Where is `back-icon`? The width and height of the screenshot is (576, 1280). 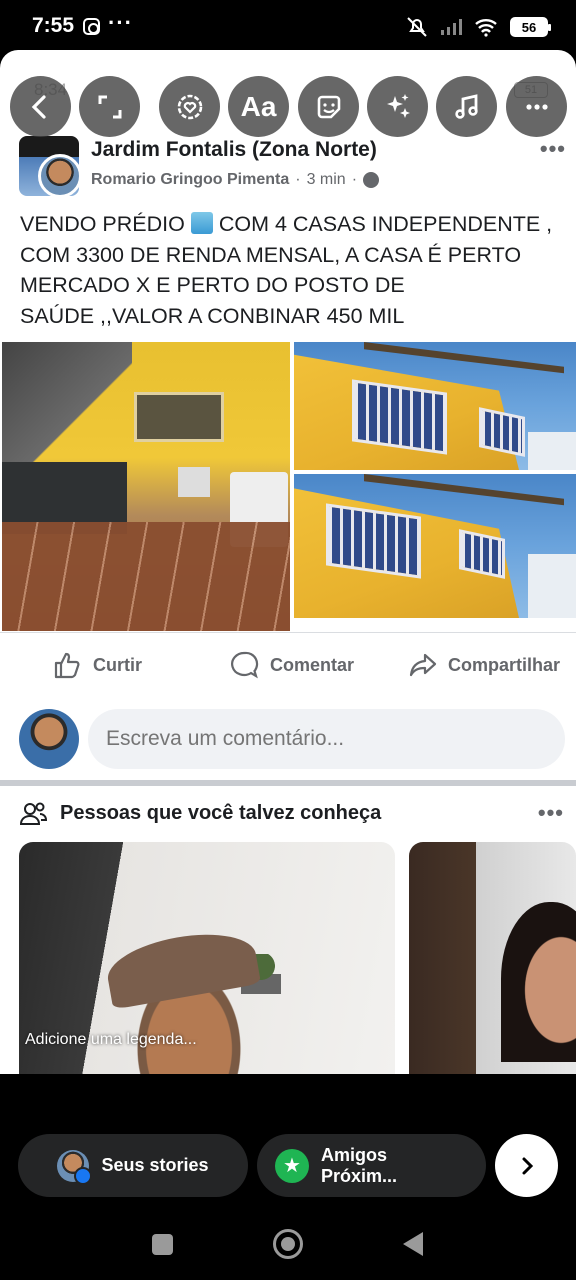 back-icon is located at coordinates (413, 1244).